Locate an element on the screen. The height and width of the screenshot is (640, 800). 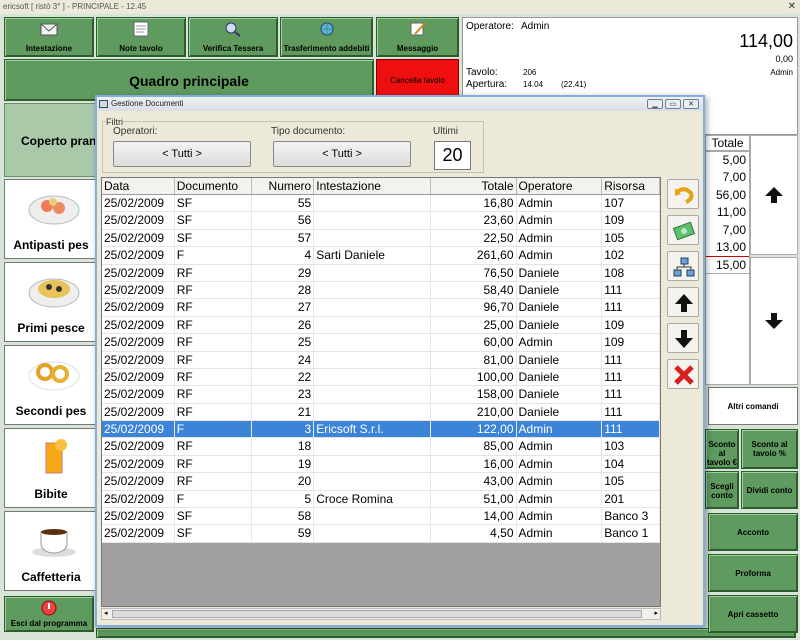
cell-documento: SF is located at coordinates (214, 533).